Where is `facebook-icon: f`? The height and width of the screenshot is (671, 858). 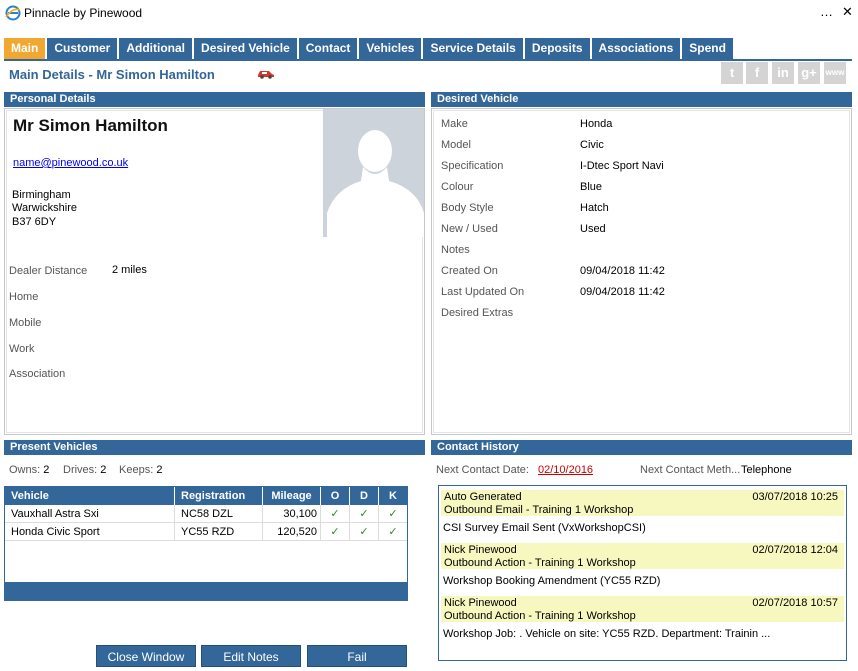 facebook-icon: f is located at coordinates (757, 73).